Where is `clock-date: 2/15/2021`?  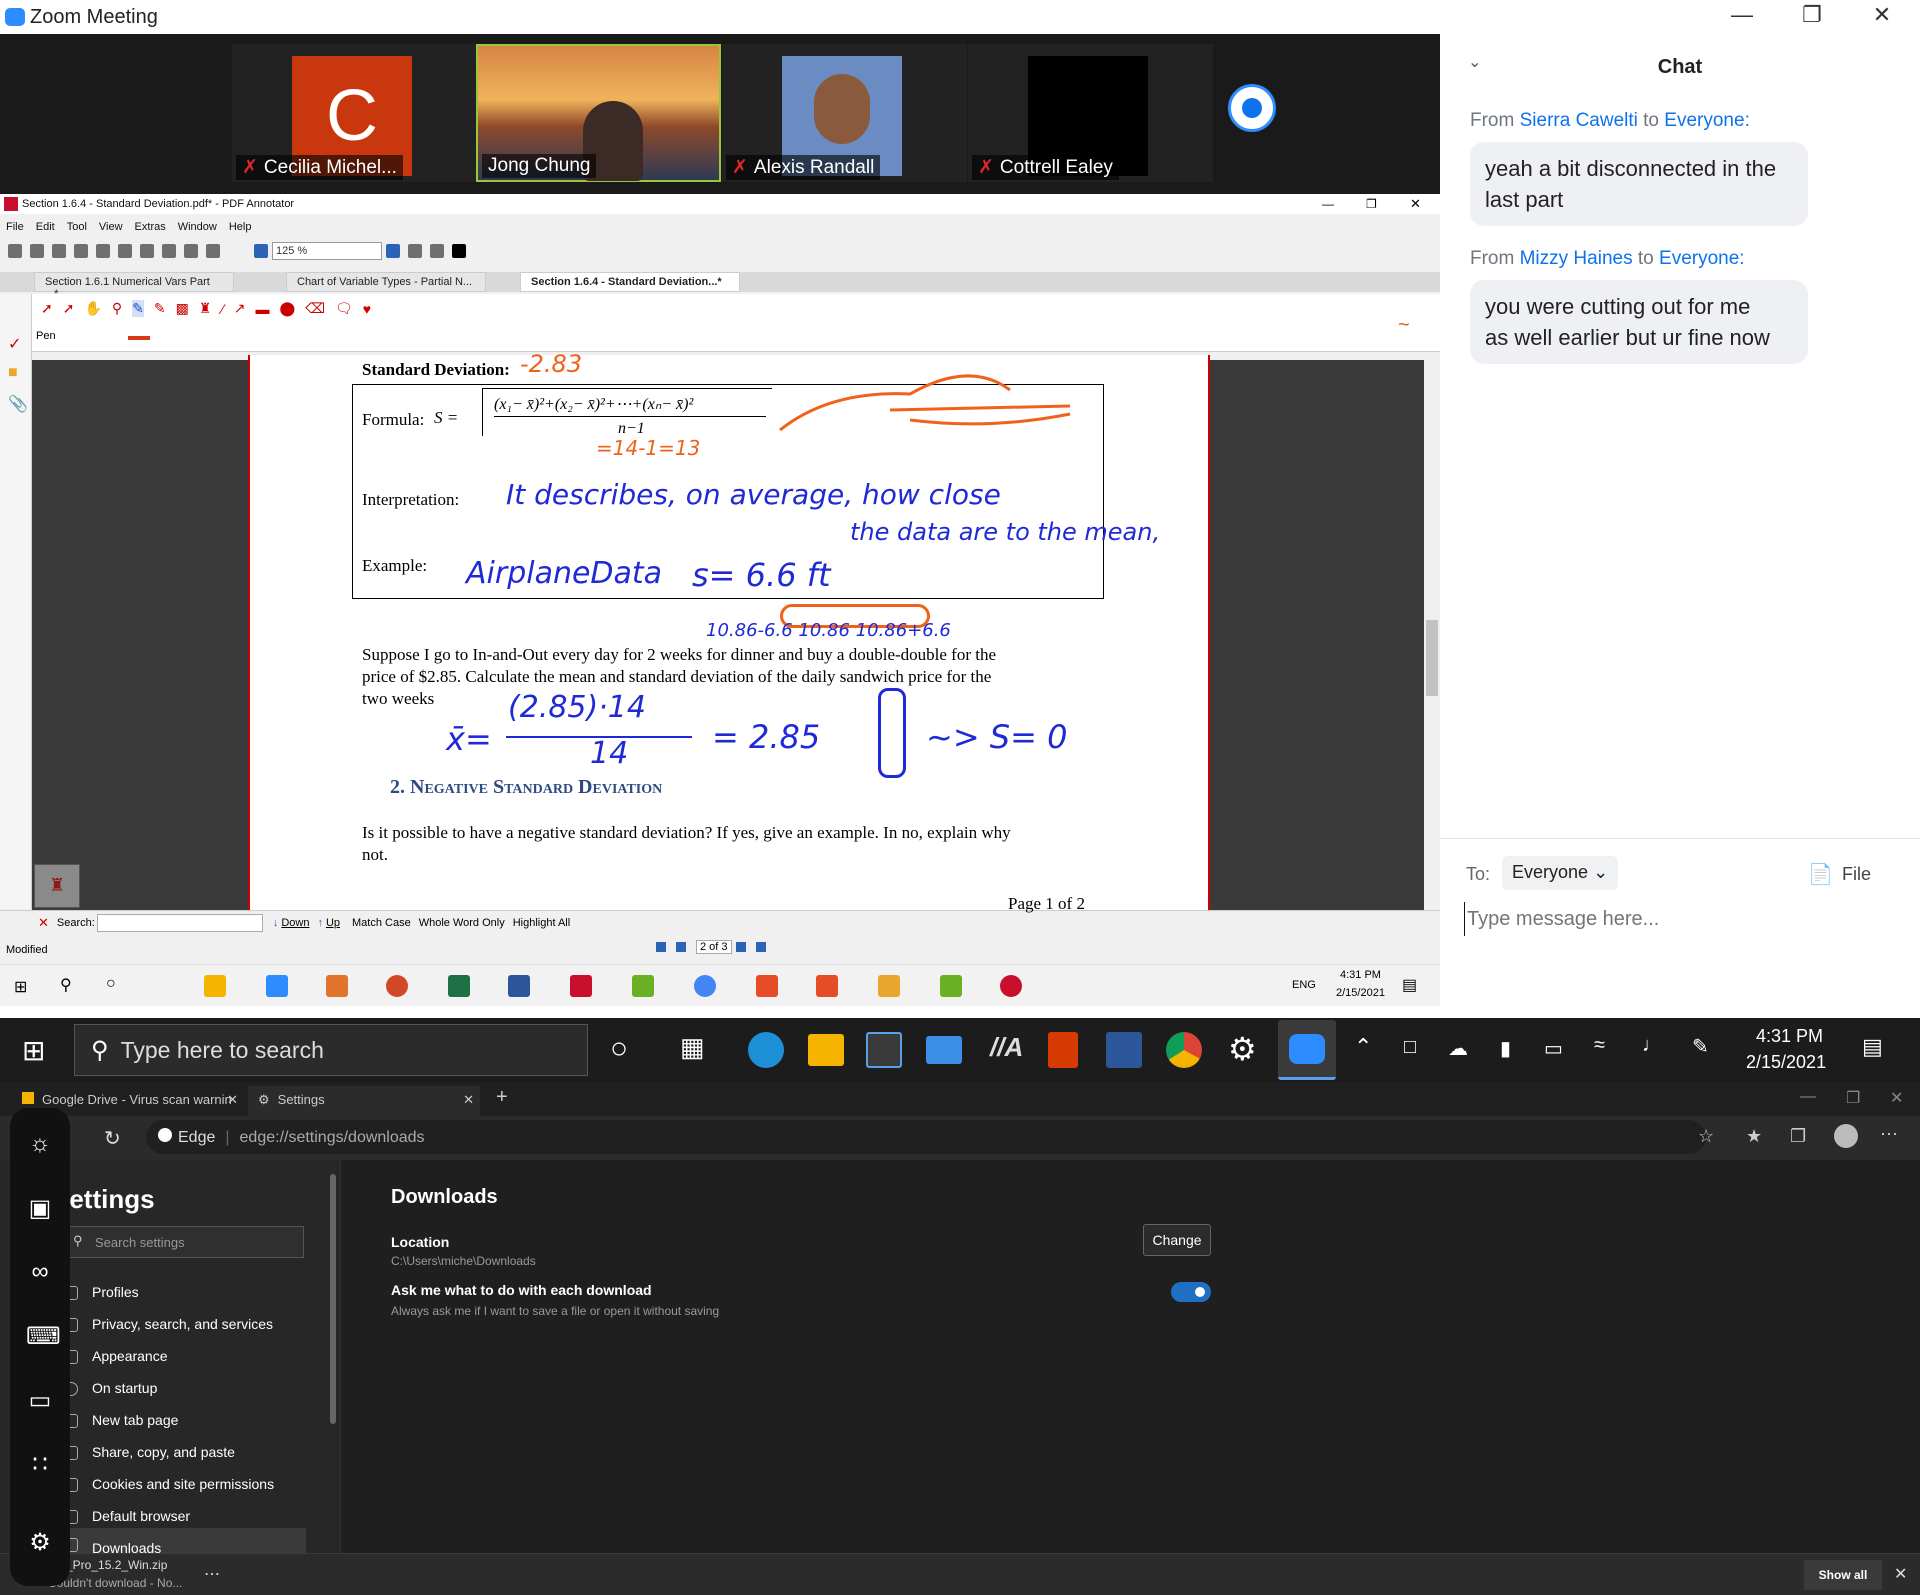 clock-date: 2/15/2021 is located at coordinates (1786, 1062).